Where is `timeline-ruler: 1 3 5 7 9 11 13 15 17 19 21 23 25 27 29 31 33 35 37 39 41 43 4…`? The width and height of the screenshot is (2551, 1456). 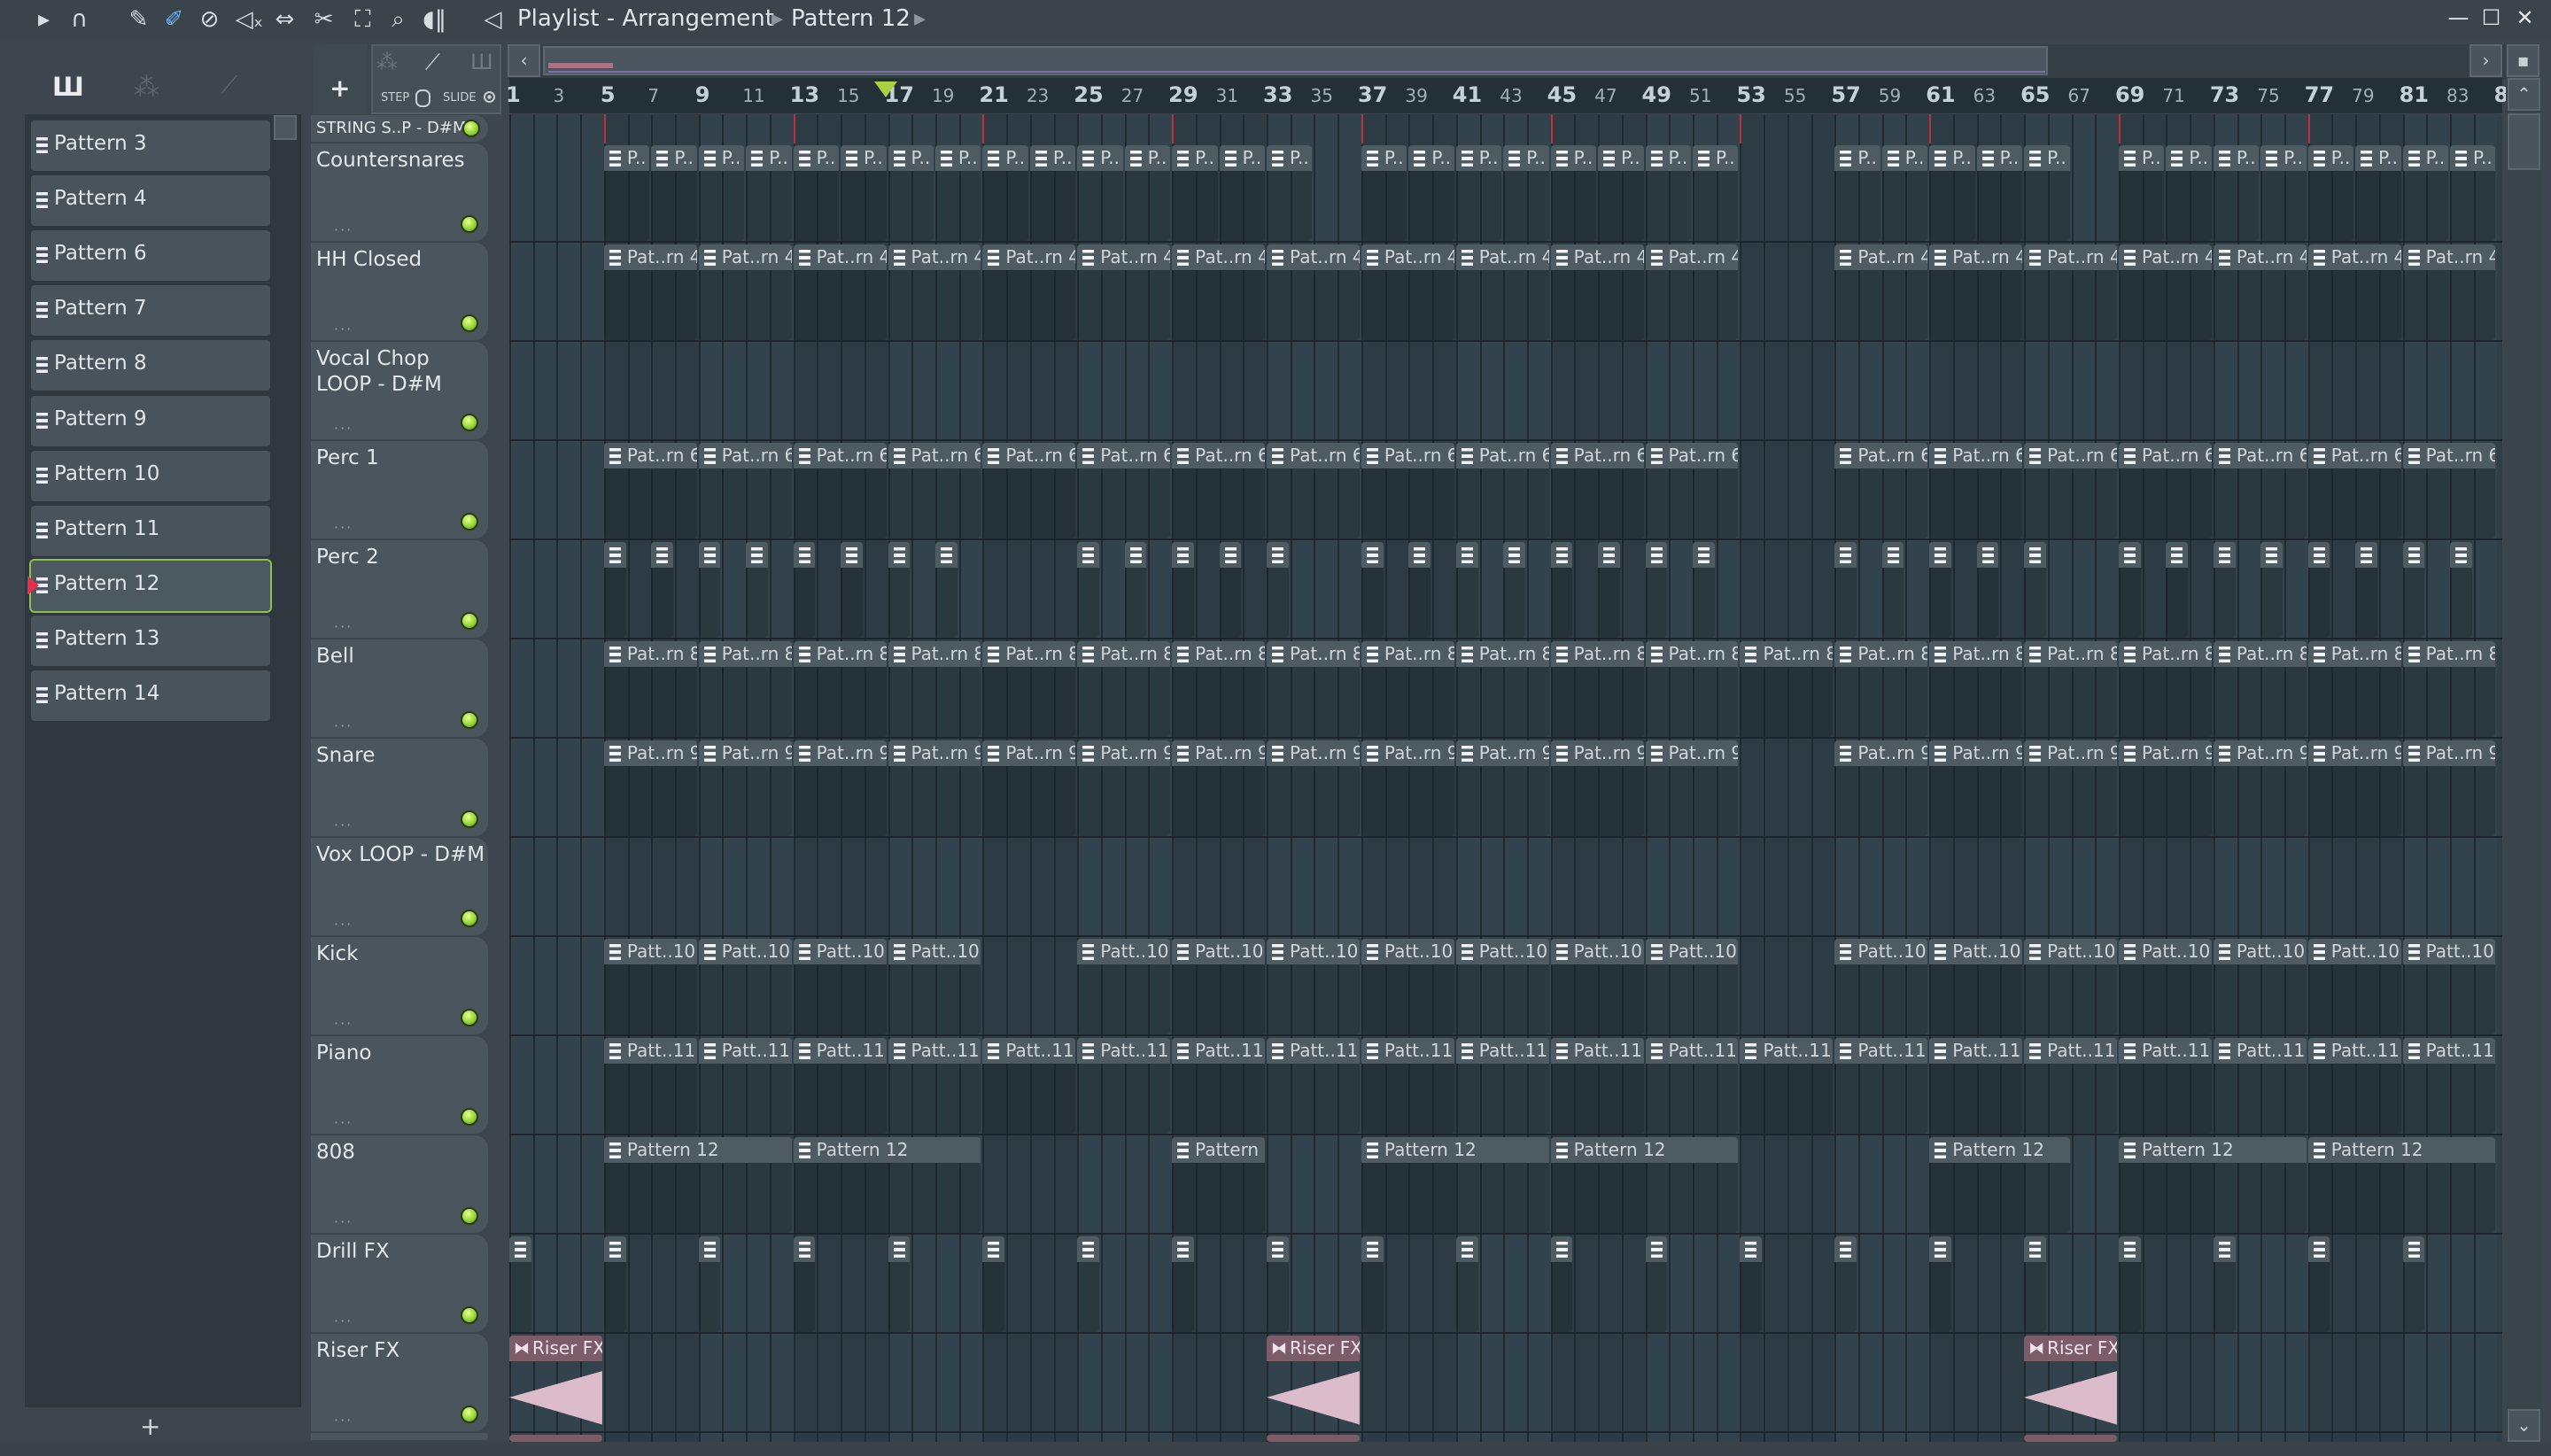
timeline-ruler: 1 3 5 7 9 11 13 15 17 19 21 23 25 27 29 31 33 35 37 39 41 43 4… is located at coordinates (1515, 95).